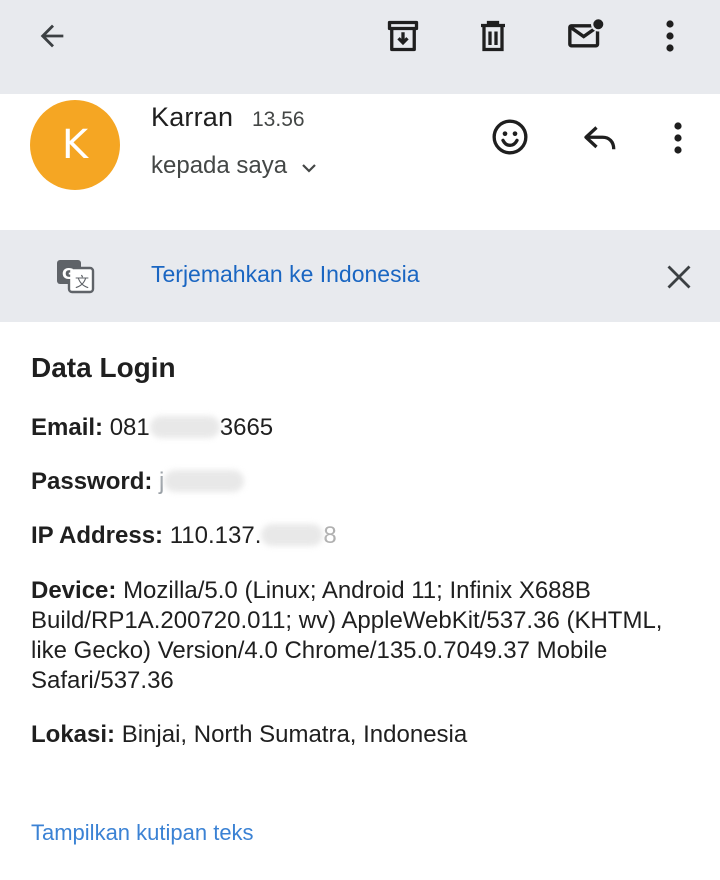  Describe the element at coordinates (679, 277) in the screenshot. I see `close-icon` at that location.